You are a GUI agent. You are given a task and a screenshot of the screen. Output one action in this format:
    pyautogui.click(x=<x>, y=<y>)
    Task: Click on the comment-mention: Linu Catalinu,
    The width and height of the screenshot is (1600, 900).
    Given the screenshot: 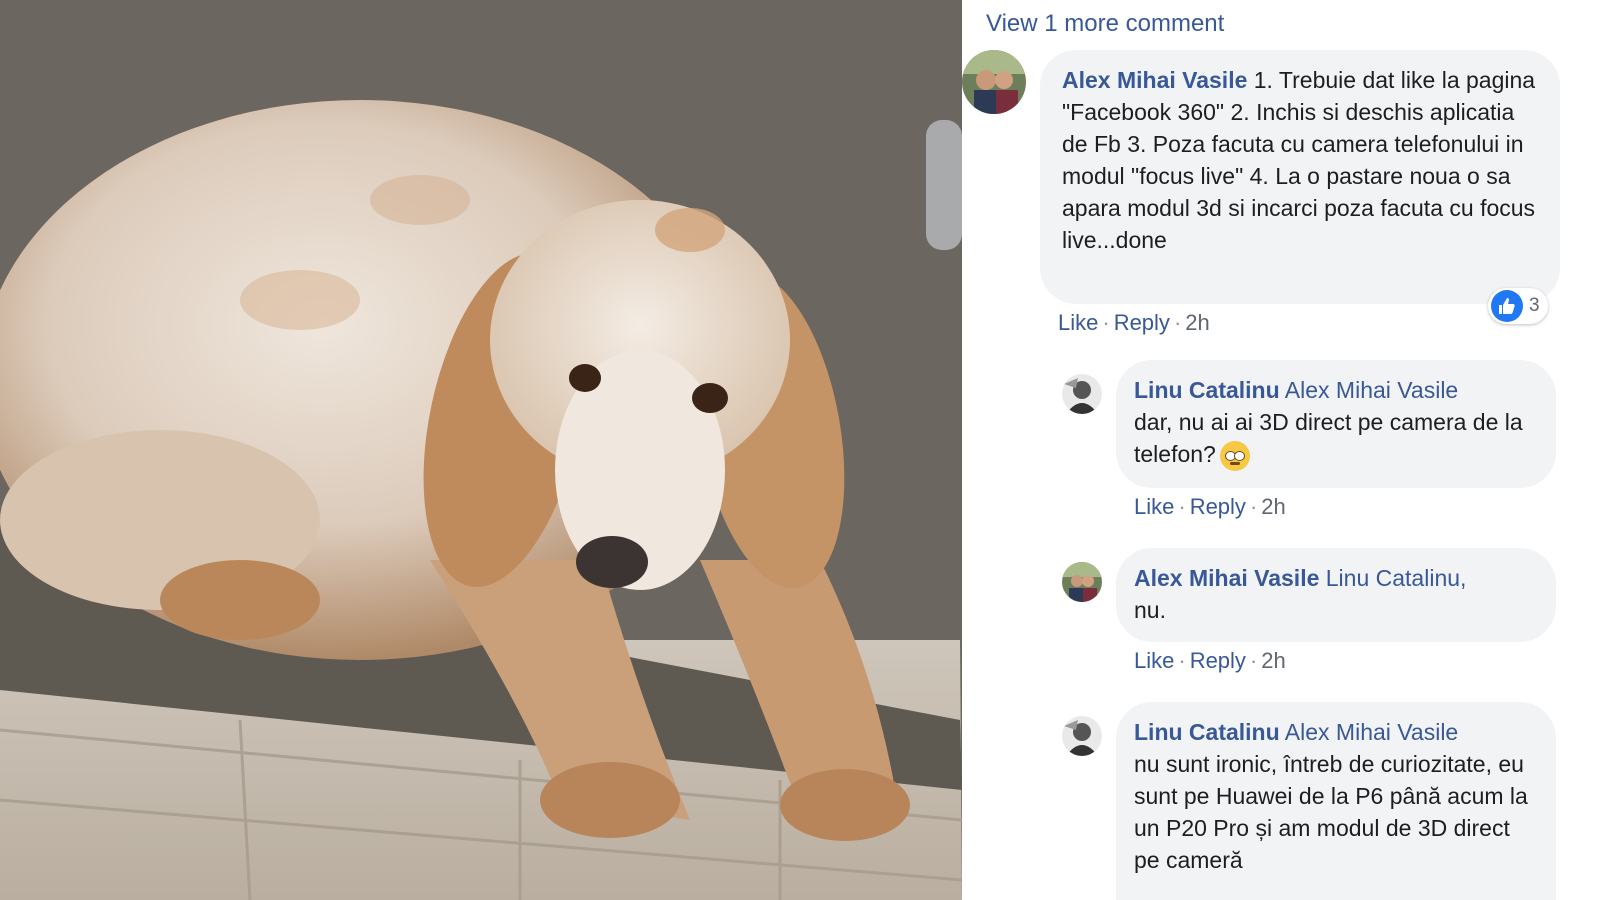 What is the action you would take?
    pyautogui.click(x=1396, y=578)
    